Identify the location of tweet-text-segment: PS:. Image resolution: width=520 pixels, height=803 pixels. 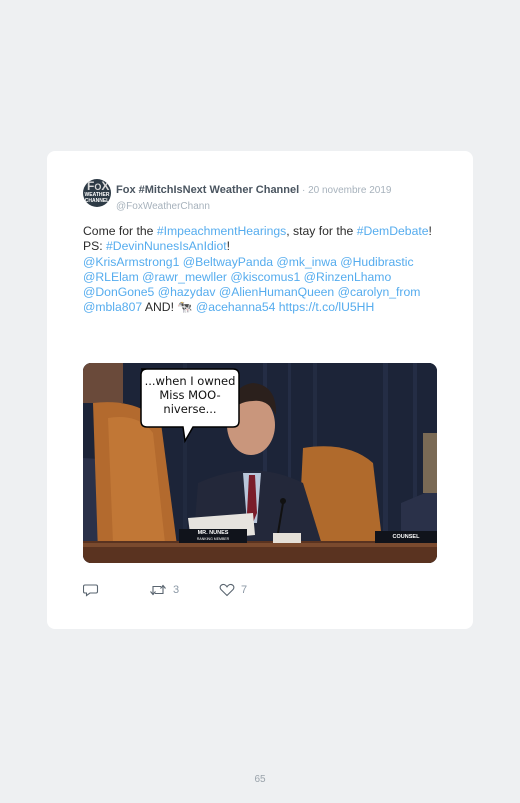
(95, 246).